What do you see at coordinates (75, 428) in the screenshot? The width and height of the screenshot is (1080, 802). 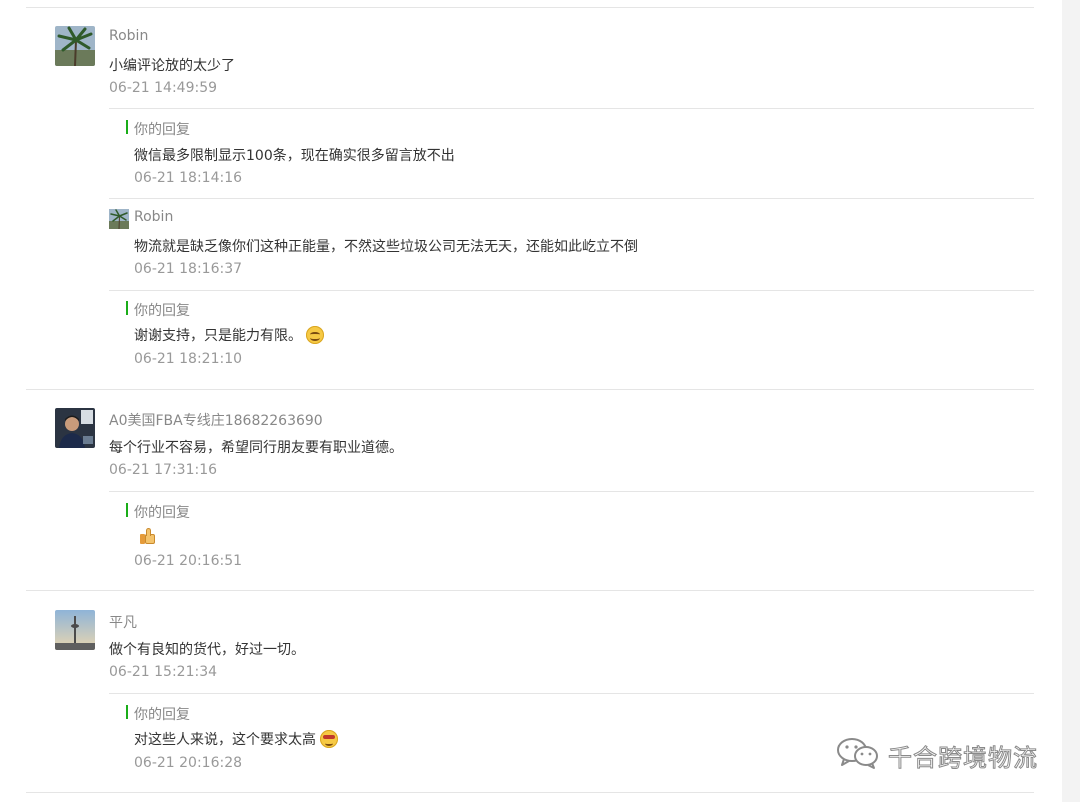 I see `person-avatar` at bounding box center [75, 428].